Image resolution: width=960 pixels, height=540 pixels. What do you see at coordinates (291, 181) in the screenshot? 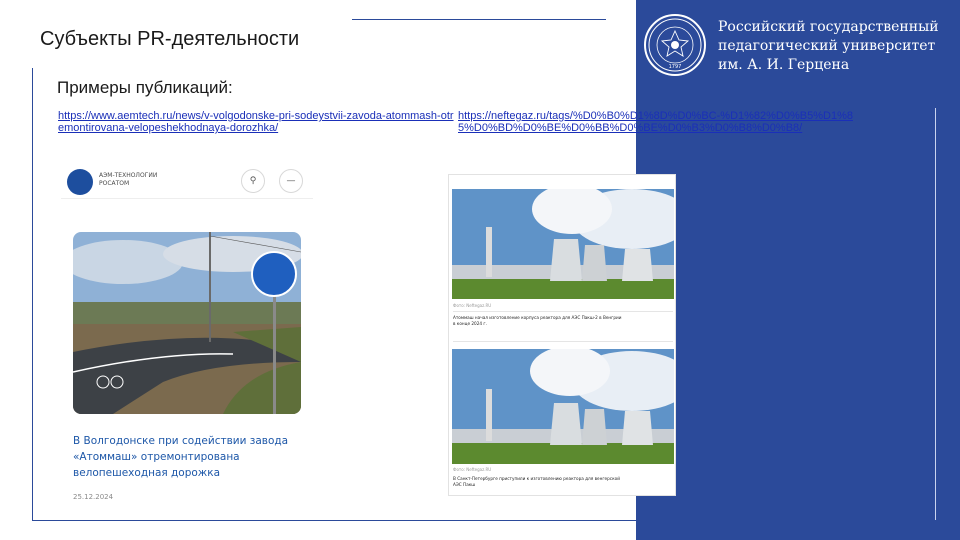
I see `menu-icon: —` at bounding box center [291, 181].